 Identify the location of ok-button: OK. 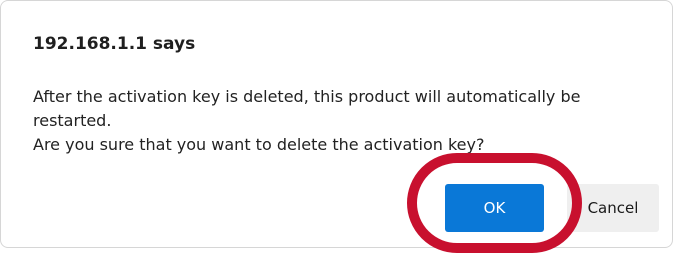
(494, 208).